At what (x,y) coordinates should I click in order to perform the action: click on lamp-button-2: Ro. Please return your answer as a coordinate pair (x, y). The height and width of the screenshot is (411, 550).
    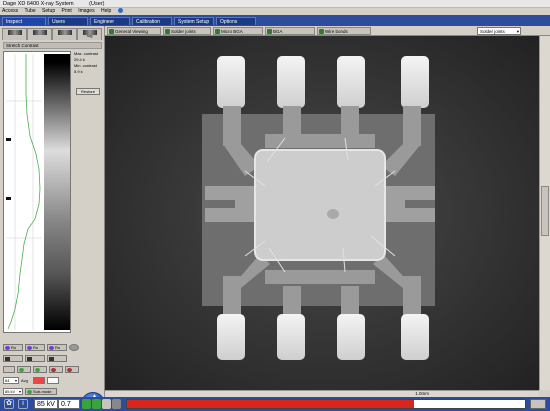
    Looking at the image, I should click on (35, 347).